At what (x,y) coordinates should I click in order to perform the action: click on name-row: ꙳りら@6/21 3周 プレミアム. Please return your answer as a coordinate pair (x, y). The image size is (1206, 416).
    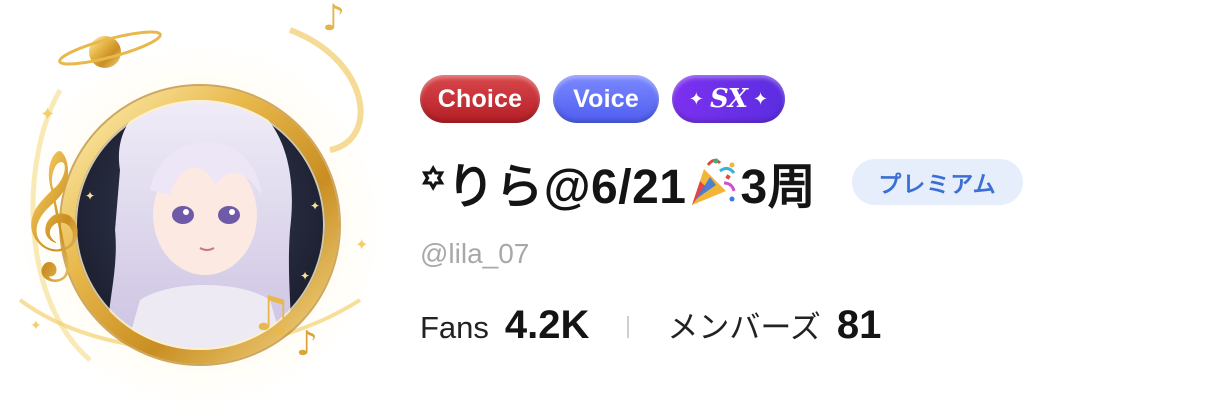
    Looking at the image, I should click on (800, 182).